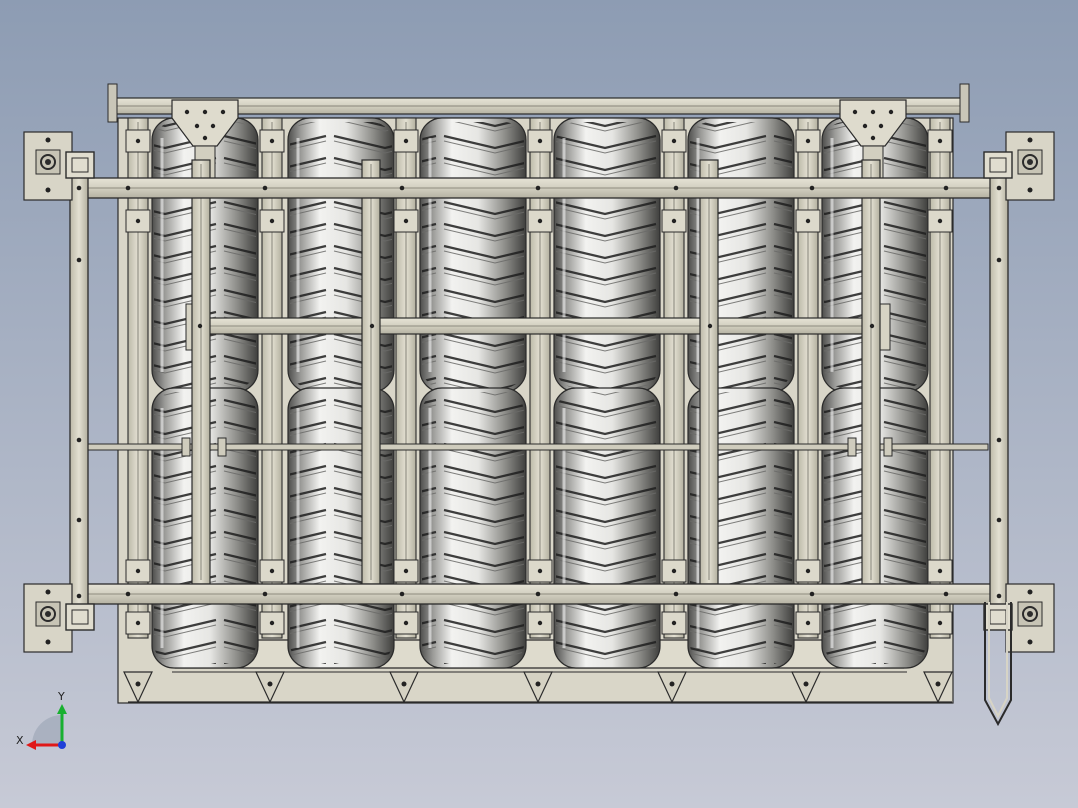  I want to click on triad-y-label: Y, so click(61, 696).